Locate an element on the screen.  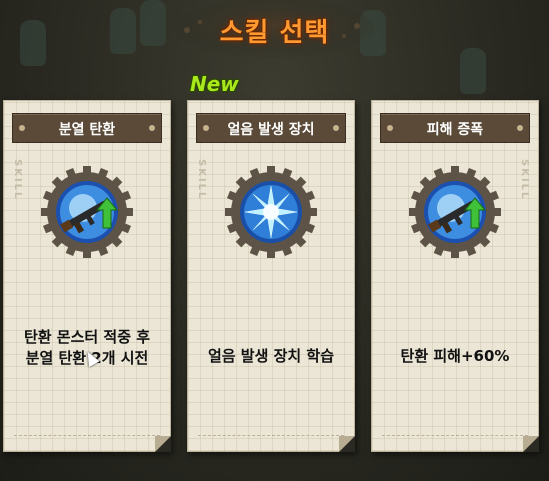
skill-description: 탄환 피해+60% is located at coordinates (455, 356).